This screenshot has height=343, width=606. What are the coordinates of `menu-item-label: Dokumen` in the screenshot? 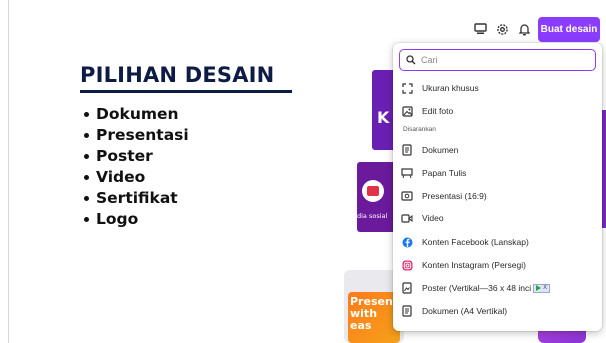 It's located at (440, 150).